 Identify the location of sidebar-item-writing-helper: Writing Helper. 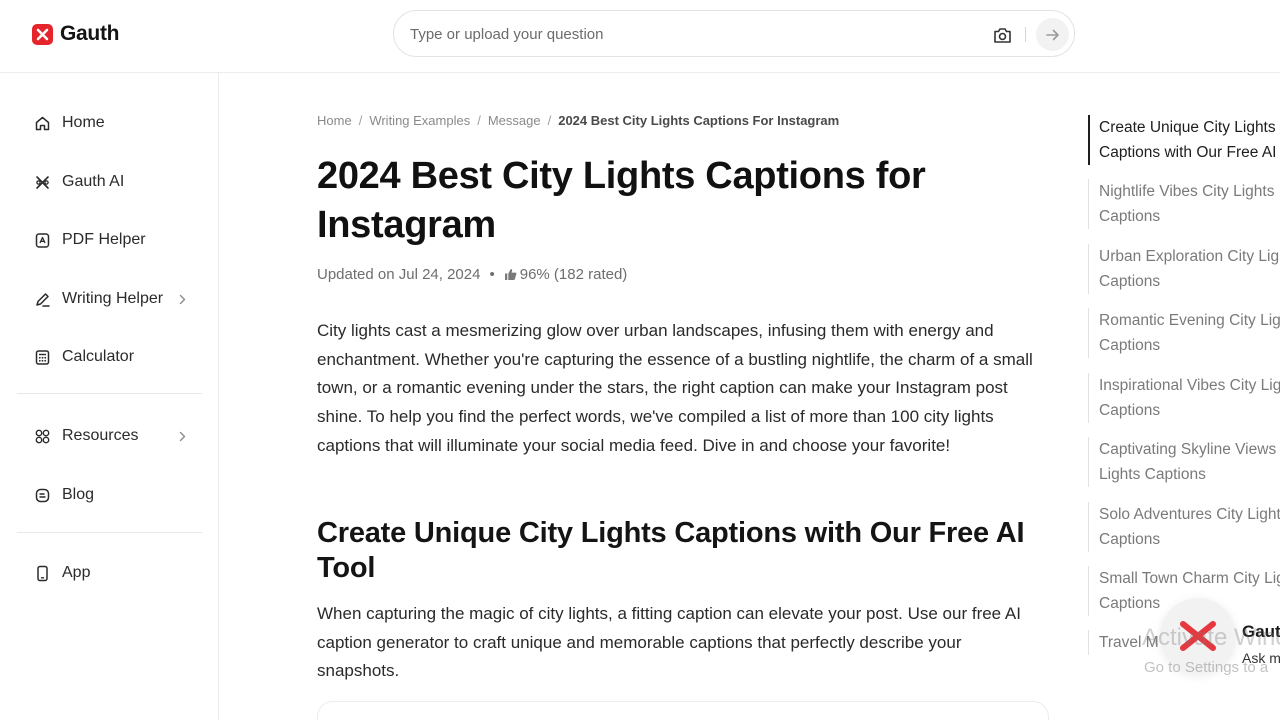
(109, 299).